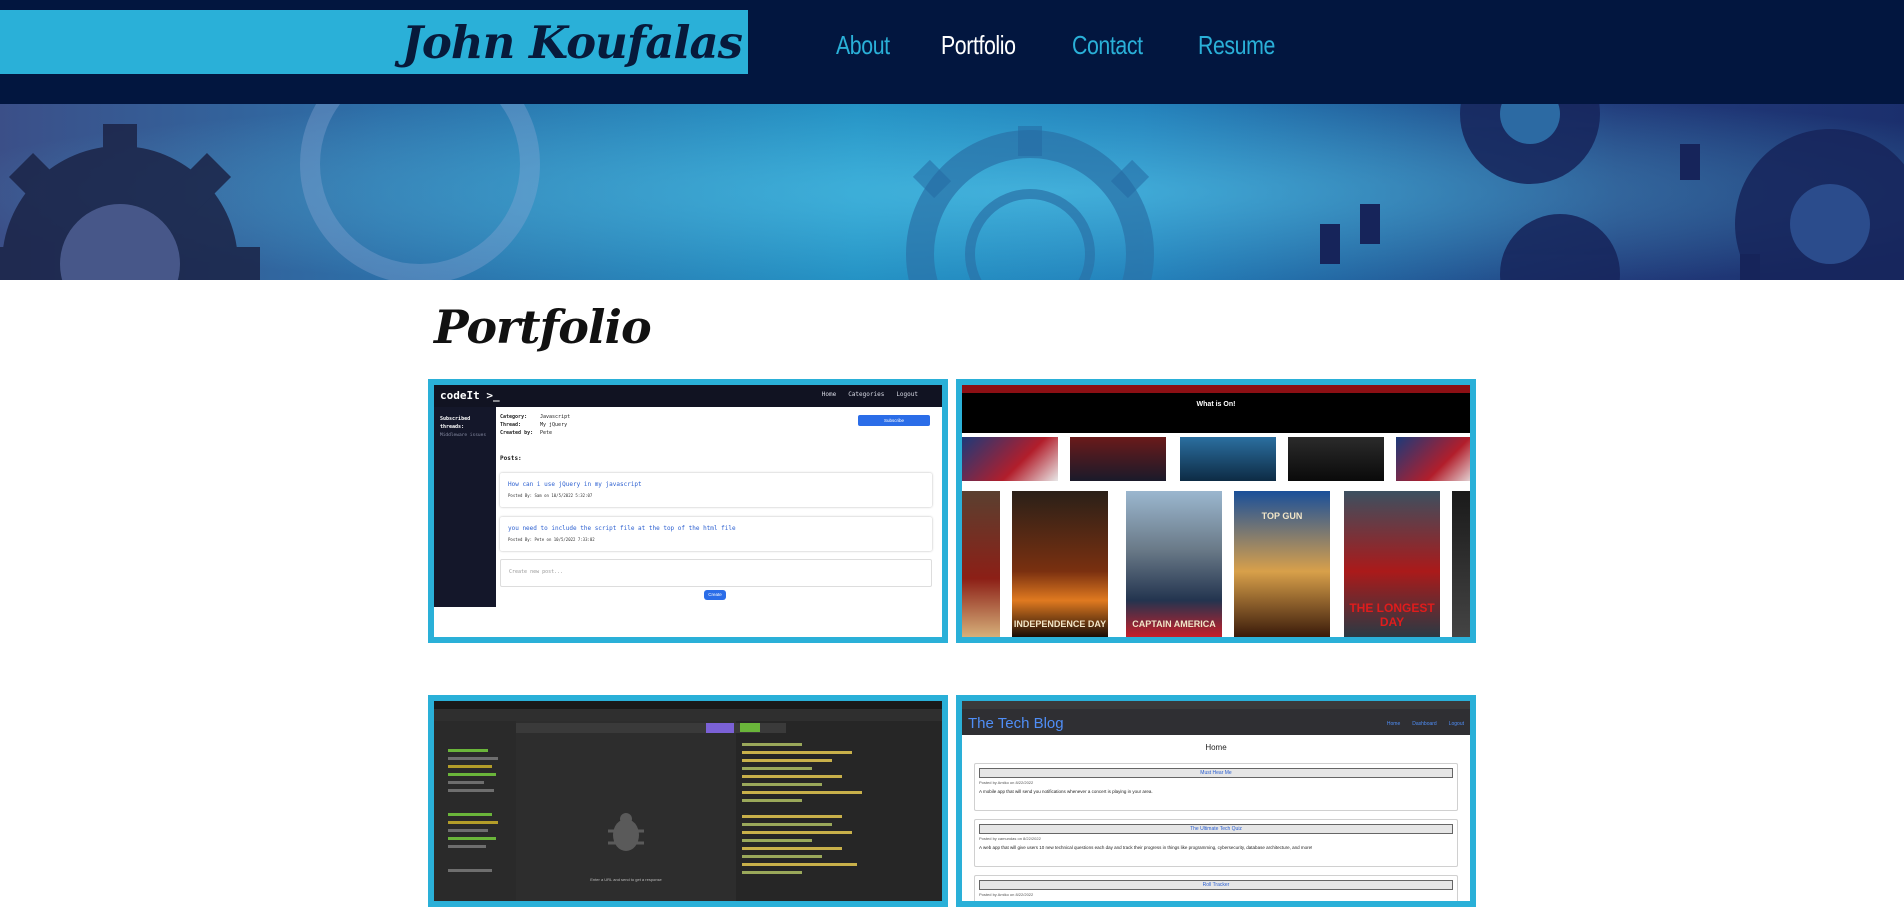 This screenshot has width=1904, height=907. I want to click on movie-poster-independence-day: INDEPENDENCE DAY, so click(1060, 564).